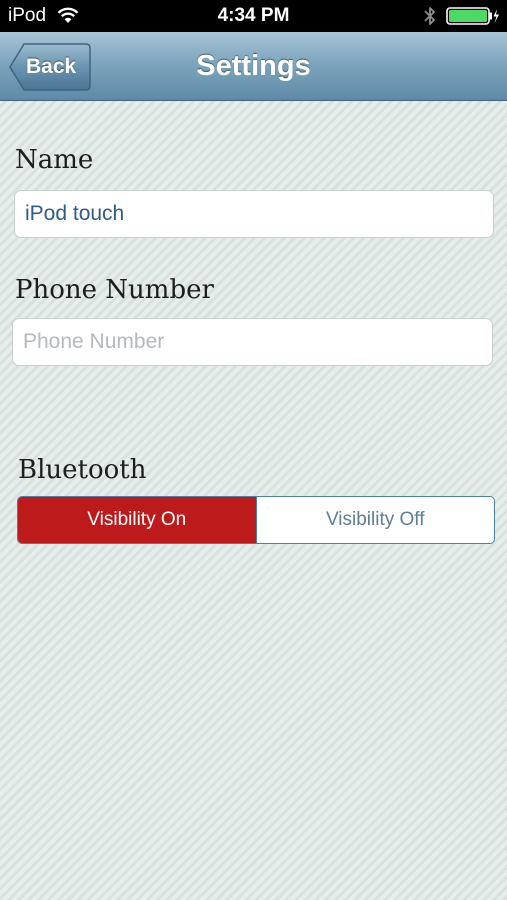 The width and height of the screenshot is (507, 900). What do you see at coordinates (114, 290) in the screenshot?
I see `phone-number-label: Phone Number` at bounding box center [114, 290].